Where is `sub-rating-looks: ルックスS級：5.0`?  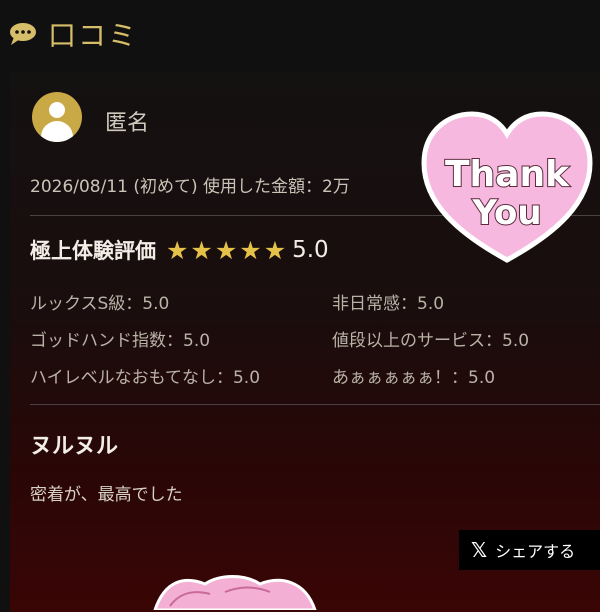 sub-rating-looks: ルックスS級：5.0 is located at coordinates (100, 304).